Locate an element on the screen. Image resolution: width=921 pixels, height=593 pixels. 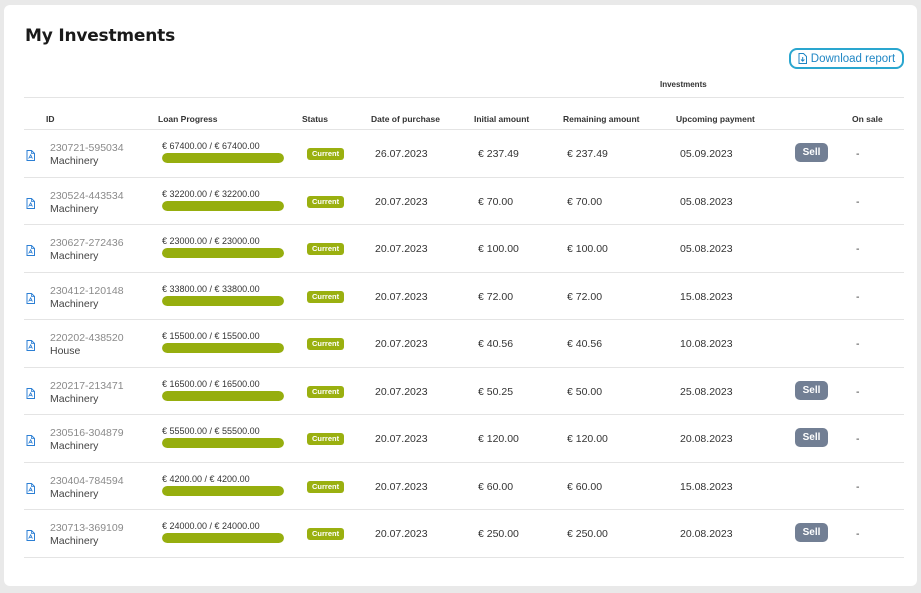
remaining-amount: € 72.00 is located at coordinates (585, 296).